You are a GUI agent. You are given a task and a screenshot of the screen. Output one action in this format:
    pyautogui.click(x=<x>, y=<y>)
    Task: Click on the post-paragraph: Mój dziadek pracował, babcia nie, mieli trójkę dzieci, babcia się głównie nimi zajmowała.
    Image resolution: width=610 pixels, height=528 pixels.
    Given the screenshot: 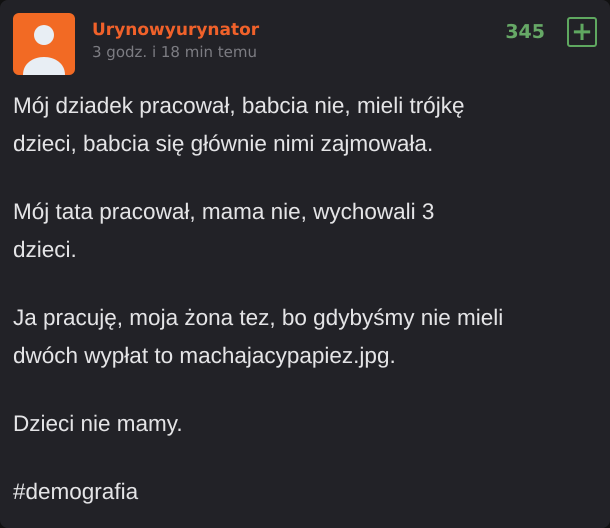 What is the action you would take?
    pyautogui.click(x=238, y=125)
    